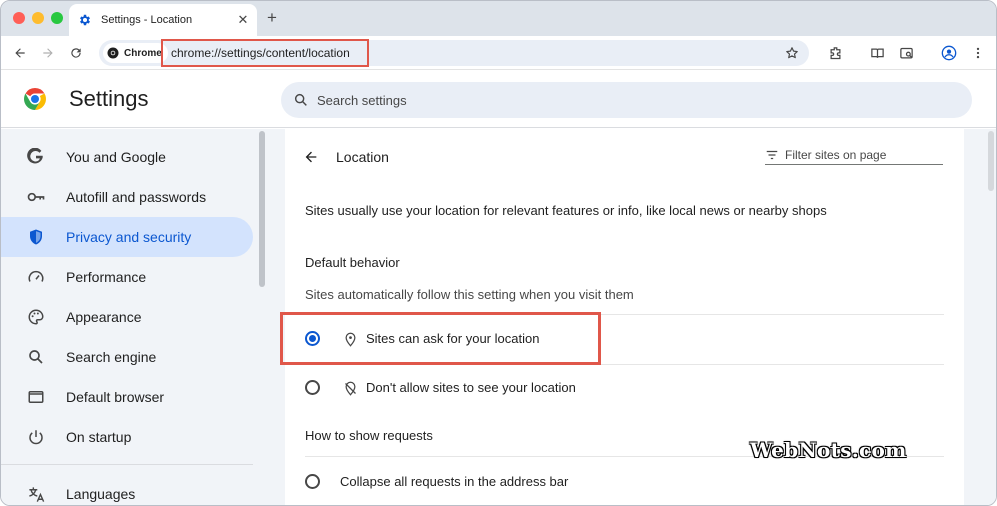  I want to click on tab-settings-location: Settings - Location ✕, so click(163, 20).